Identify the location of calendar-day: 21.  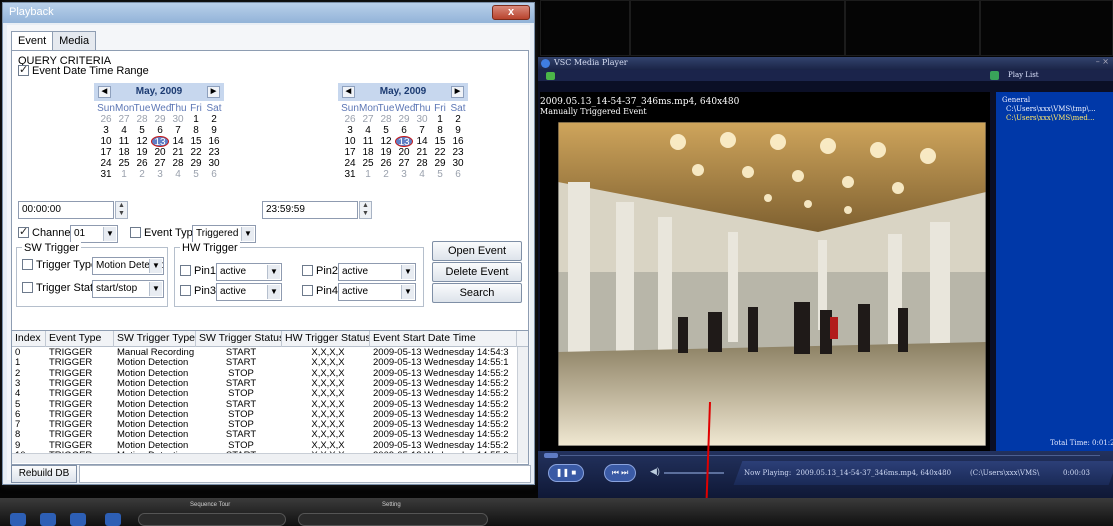
(178, 152).